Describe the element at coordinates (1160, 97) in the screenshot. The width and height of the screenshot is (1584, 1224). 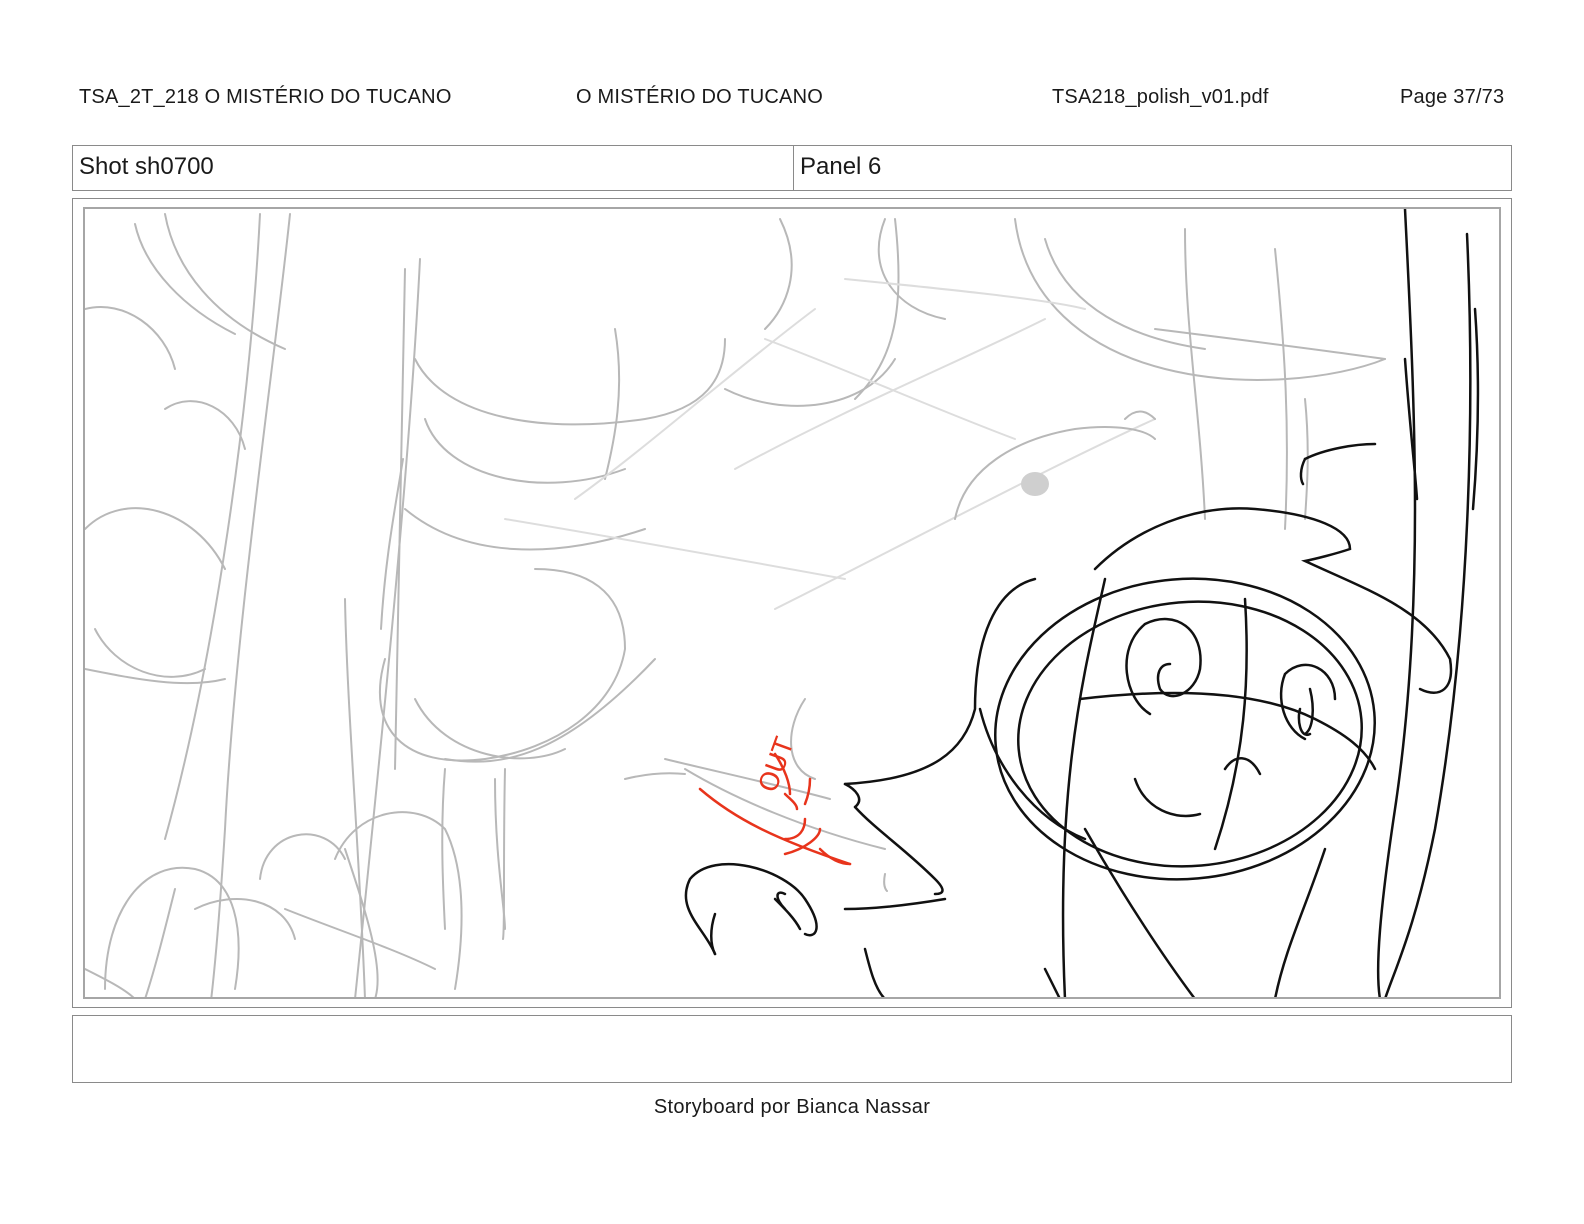
I see `header-filename: TSA218_polish_v01.pdf` at that location.